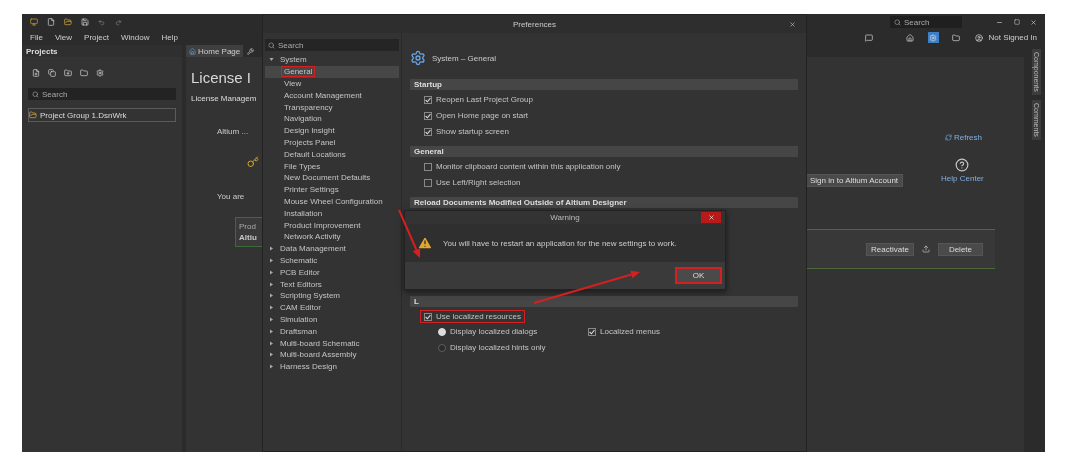 This screenshot has width=1080, height=452. I want to click on sign-in-button: Sign in to Altium Account, so click(854, 180).